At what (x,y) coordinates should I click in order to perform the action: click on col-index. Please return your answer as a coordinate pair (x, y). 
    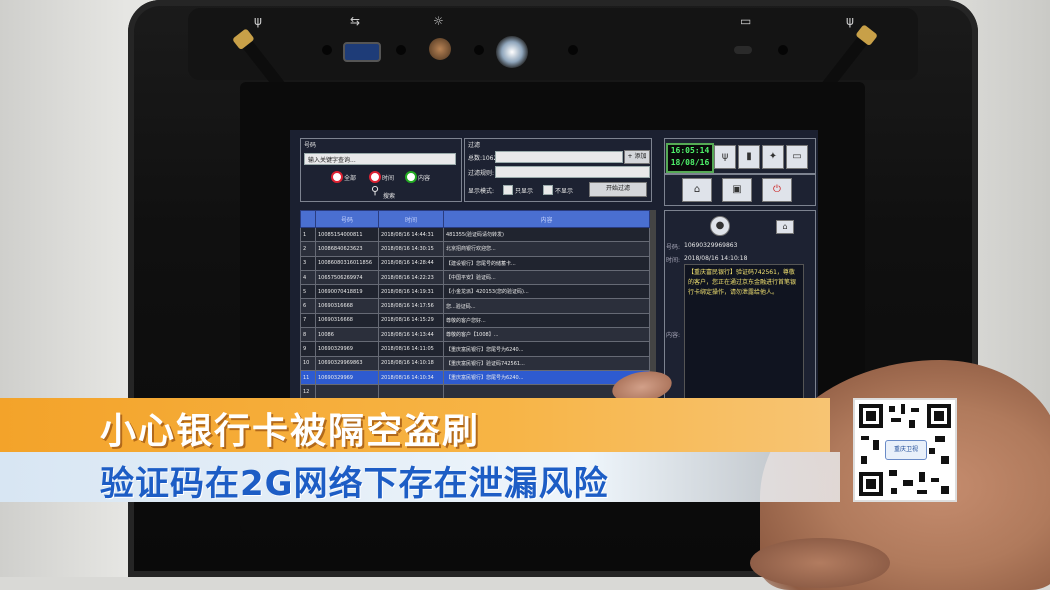
    Looking at the image, I should click on (308, 219).